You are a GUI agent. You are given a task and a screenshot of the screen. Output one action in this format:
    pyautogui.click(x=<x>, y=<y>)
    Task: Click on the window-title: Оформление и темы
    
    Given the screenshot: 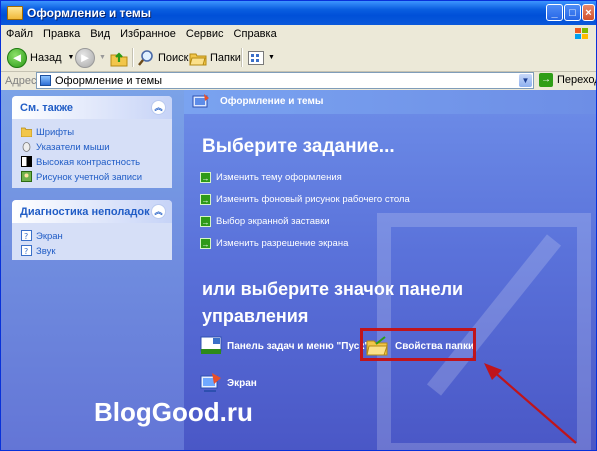 What is the action you would take?
    pyautogui.click(x=89, y=13)
    